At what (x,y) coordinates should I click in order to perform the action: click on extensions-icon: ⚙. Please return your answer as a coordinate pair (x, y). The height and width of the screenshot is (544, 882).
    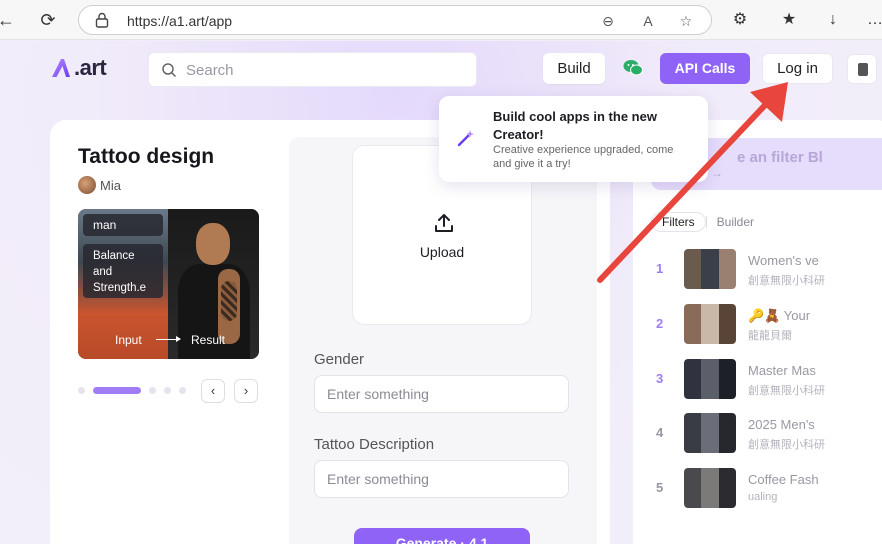
    Looking at the image, I should click on (740, 20).